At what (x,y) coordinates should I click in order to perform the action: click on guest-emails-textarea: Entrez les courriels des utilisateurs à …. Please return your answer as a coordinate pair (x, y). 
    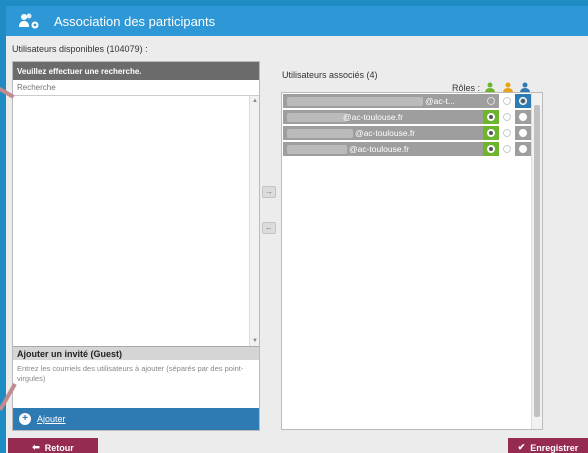
    Looking at the image, I should click on (136, 384).